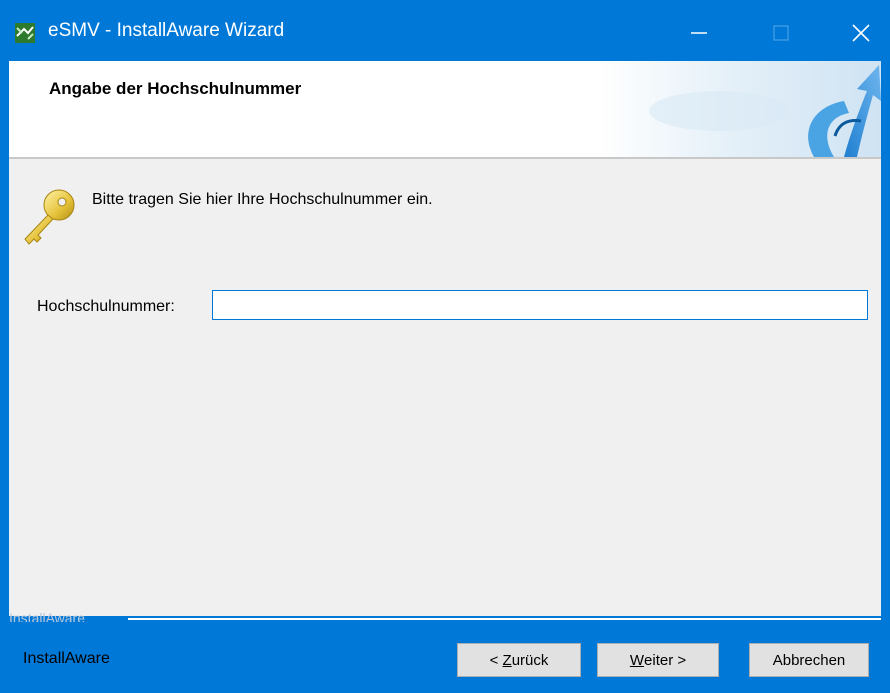 This screenshot has width=890, height=693. I want to click on wizard-footer: InstallAware < Zurück Weiter > Abbrechen, so click(445, 657).